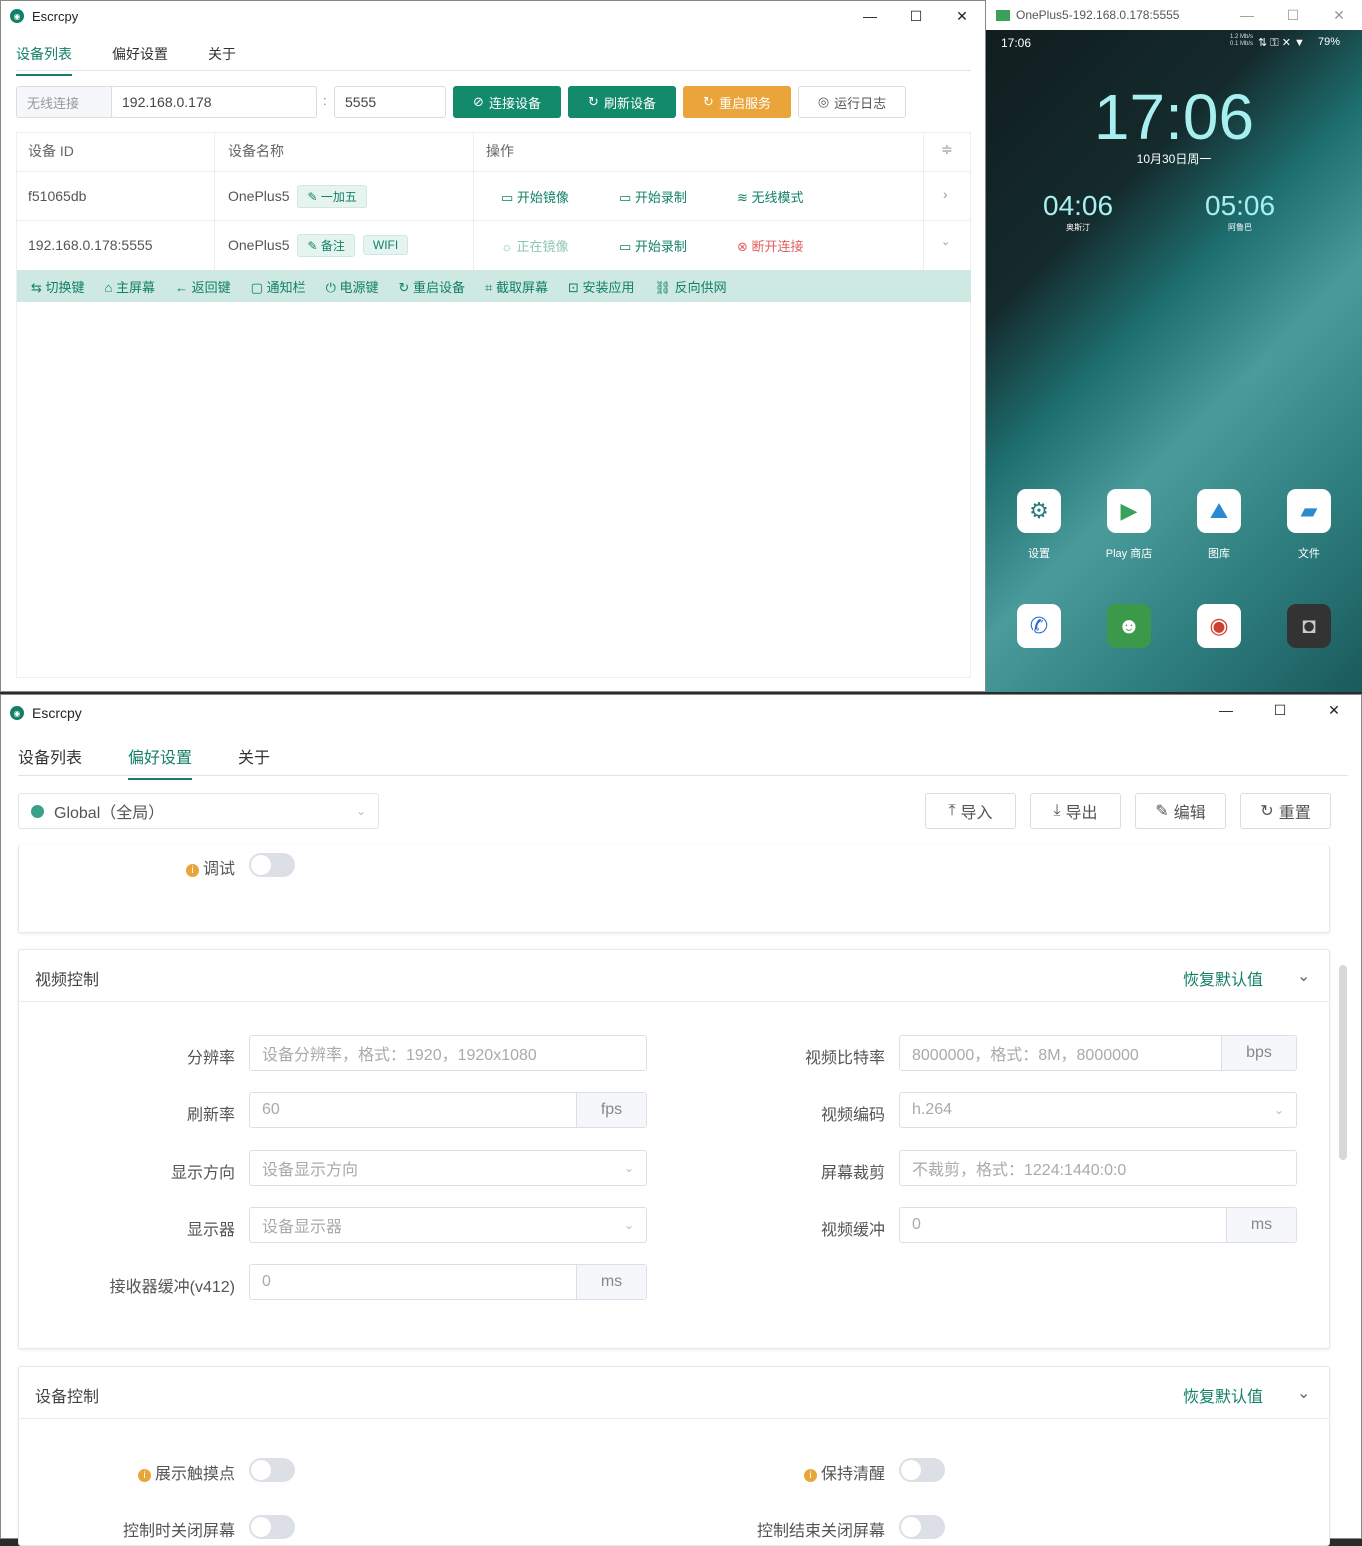 Image resolution: width=1362 pixels, height=1546 pixels. I want to click on phone-app-icon: ✆, so click(1039, 626).